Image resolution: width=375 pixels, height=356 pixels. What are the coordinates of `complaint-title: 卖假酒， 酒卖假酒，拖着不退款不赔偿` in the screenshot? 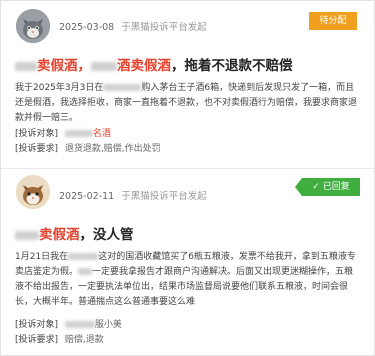 It's located at (154, 64).